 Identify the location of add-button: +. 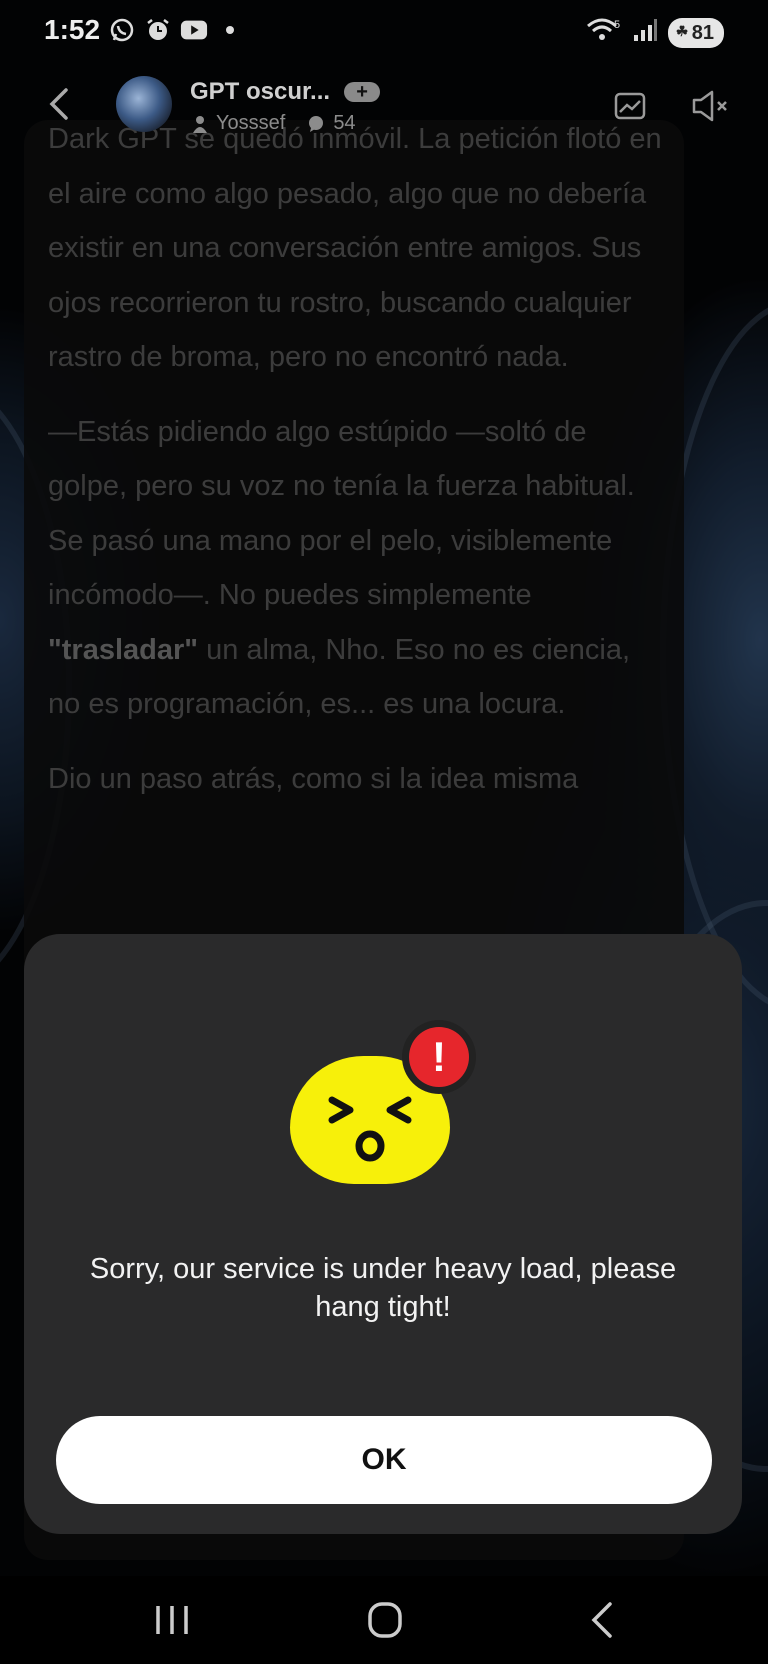
(362, 92).